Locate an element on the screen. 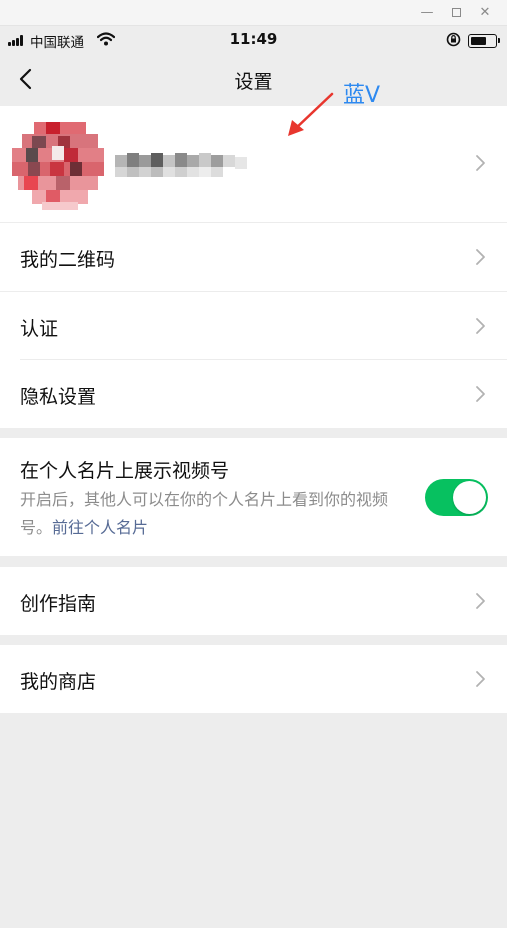 This screenshot has width=507, height=928. annotation-arrow-icon is located at coordinates (311, 114).